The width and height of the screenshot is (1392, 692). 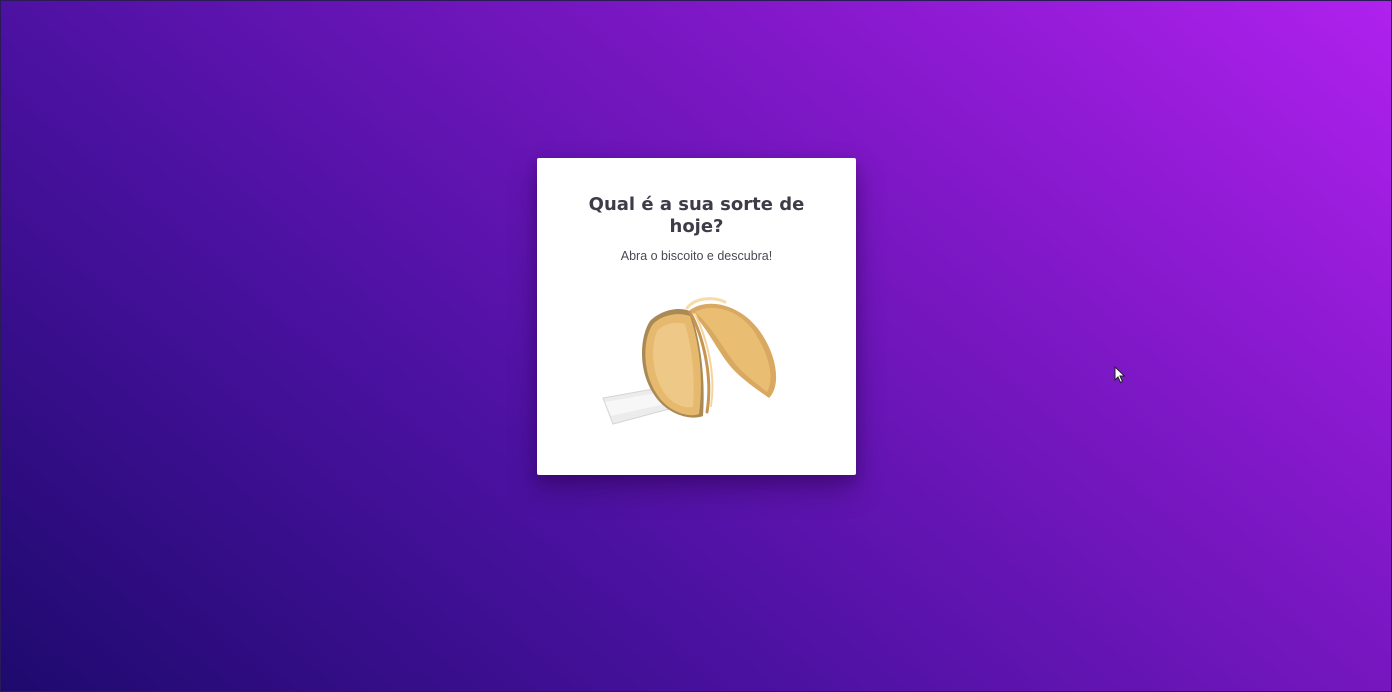 What do you see at coordinates (696, 215) in the screenshot?
I see `card-title: Qual é a sua sorte de hoje?` at bounding box center [696, 215].